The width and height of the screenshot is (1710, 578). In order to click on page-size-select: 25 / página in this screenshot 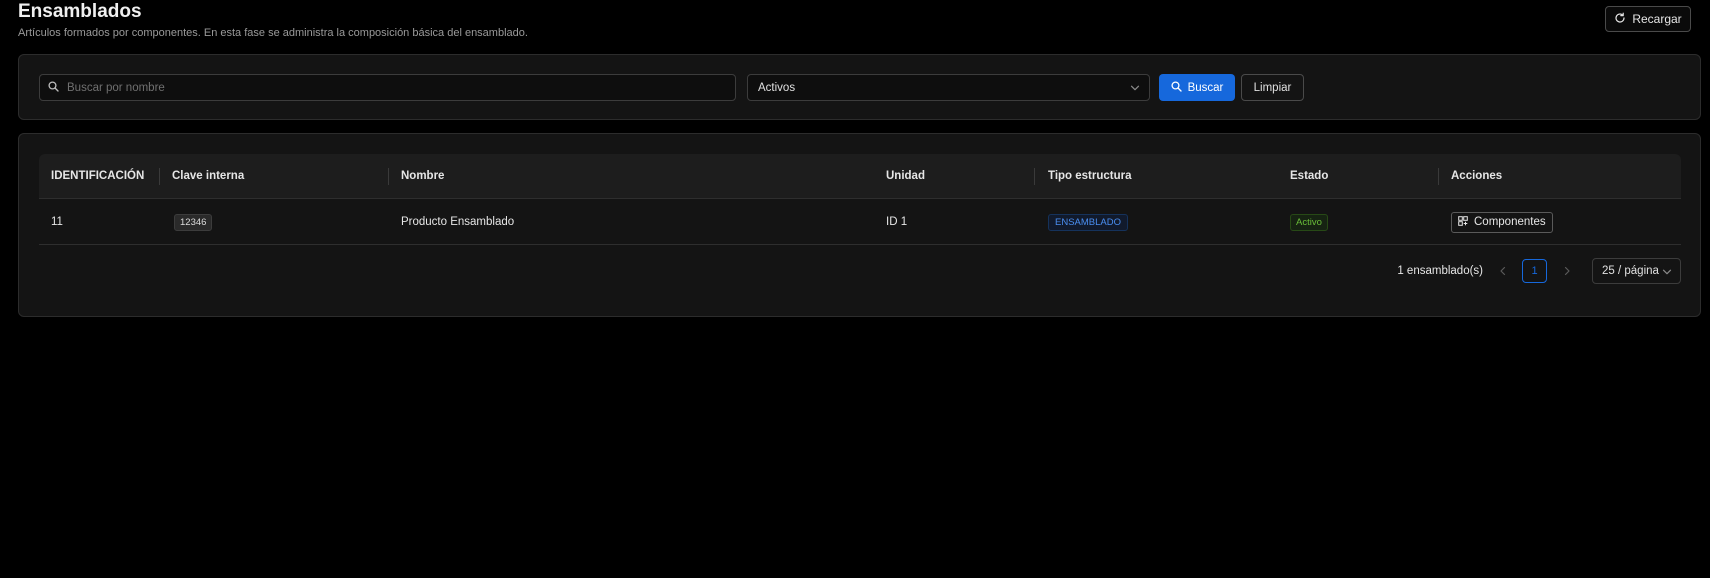, I will do `click(1636, 271)`.